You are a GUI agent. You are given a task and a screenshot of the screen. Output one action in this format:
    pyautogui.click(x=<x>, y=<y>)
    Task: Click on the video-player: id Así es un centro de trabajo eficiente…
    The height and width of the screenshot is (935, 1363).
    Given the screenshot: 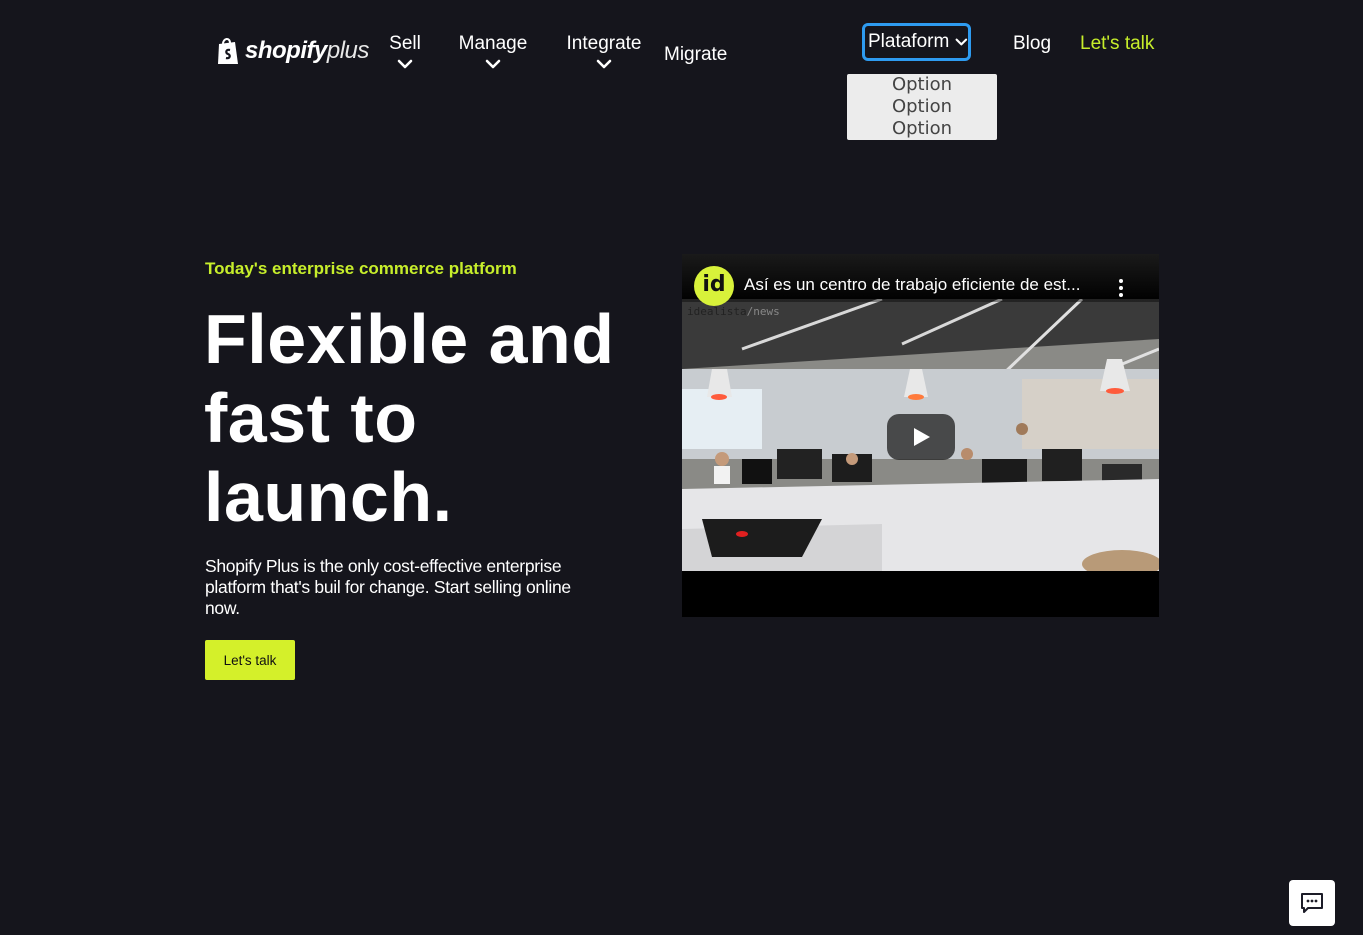 What is the action you would take?
    pyautogui.click(x=920, y=435)
    